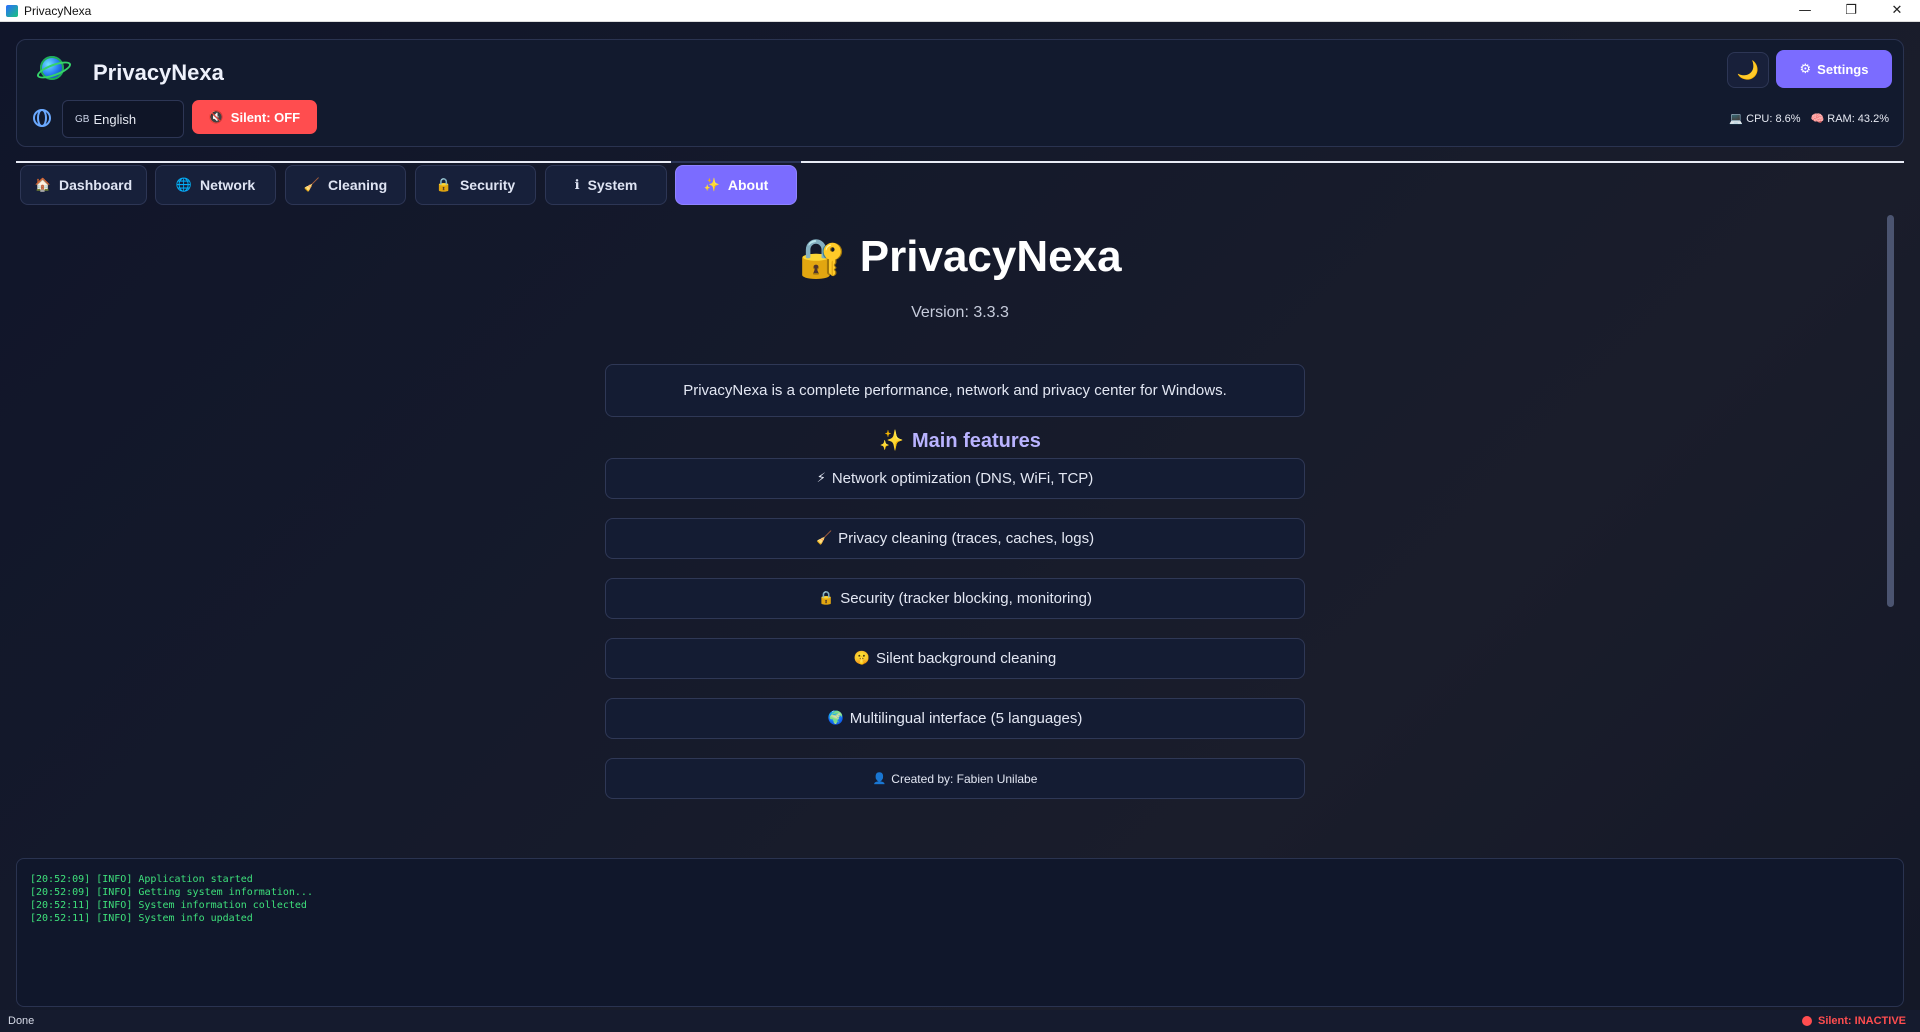  What do you see at coordinates (265, 117) in the screenshot?
I see `silent-button-label: Silent: OFF` at bounding box center [265, 117].